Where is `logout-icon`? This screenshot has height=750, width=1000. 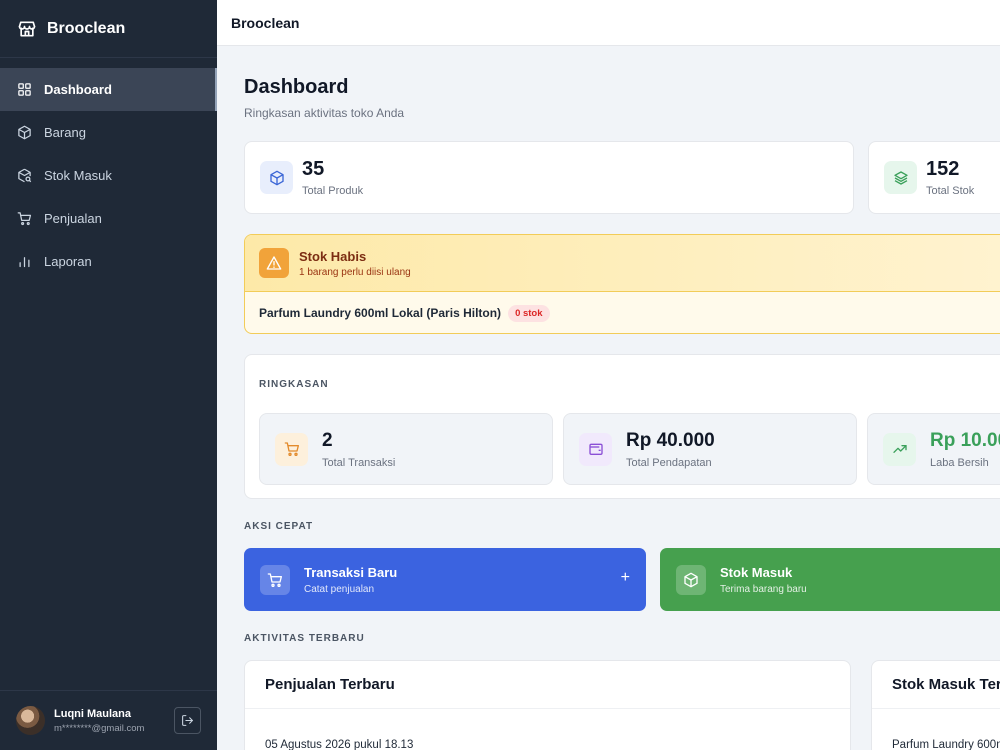
logout-icon is located at coordinates (187, 720).